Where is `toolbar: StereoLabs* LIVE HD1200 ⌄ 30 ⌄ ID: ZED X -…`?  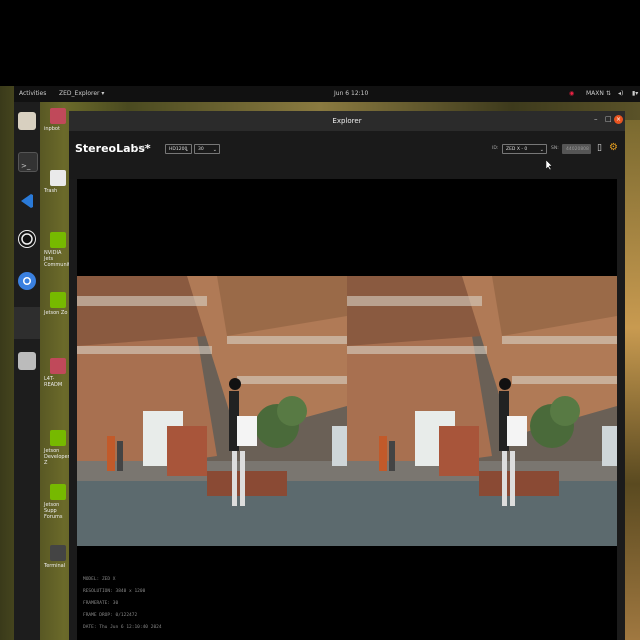
toolbar: StereoLabs* LIVE HD1200 ⌄ 30 ⌄ ID: ZED X -… is located at coordinates (347, 155).